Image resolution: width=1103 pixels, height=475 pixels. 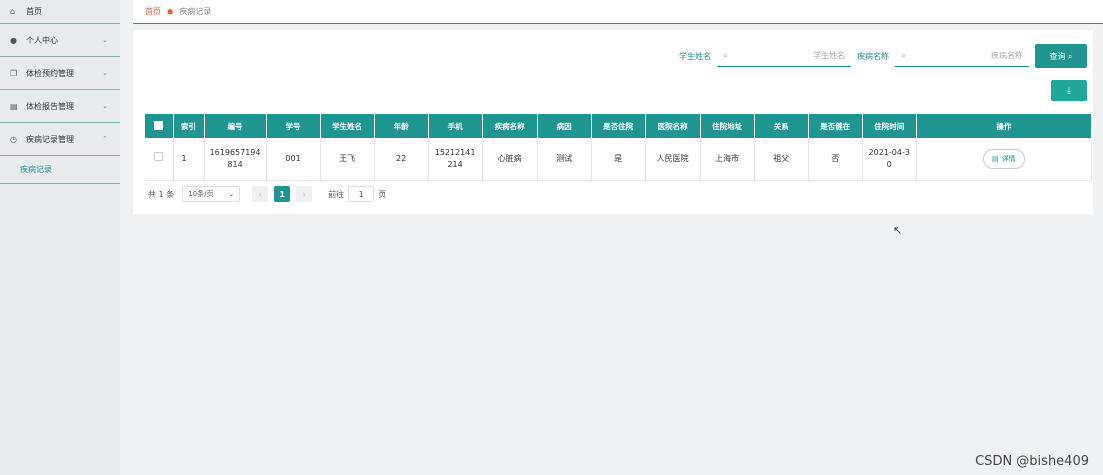 I want to click on goto-page-input: 1, so click(x=361, y=194).